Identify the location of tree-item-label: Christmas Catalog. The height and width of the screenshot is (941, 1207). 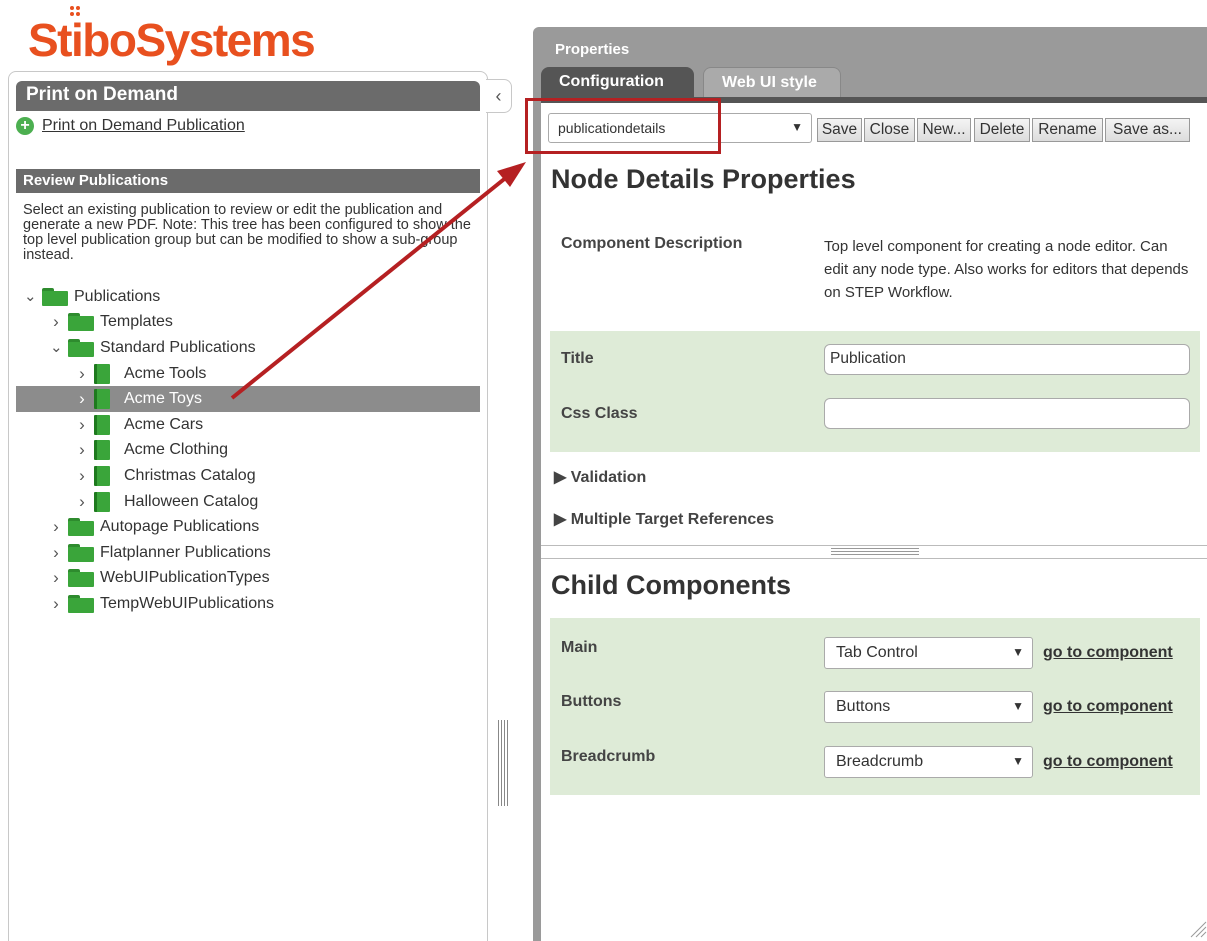
(190, 475).